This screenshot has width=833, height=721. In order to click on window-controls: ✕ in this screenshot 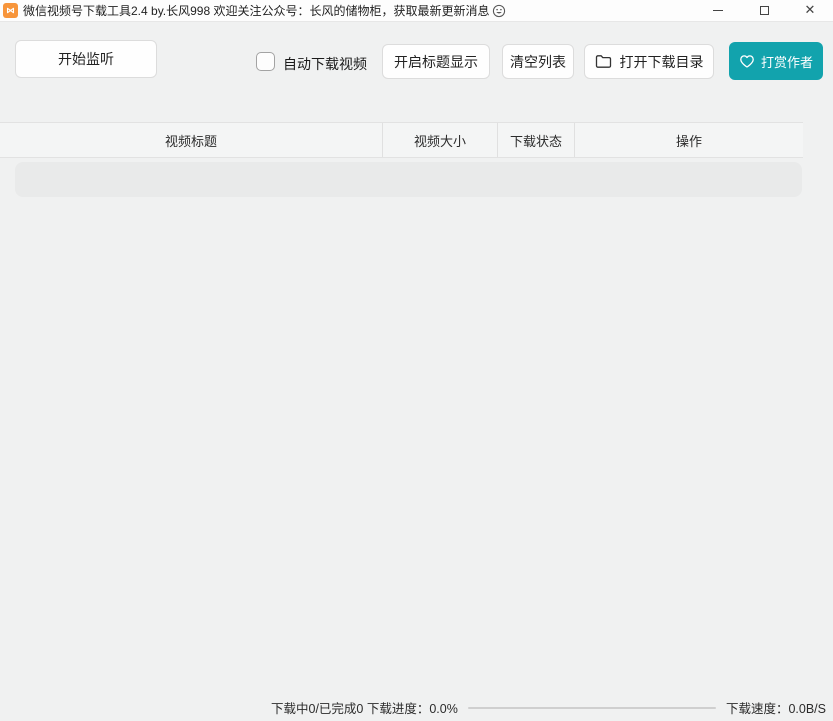, I will do `click(764, 11)`.